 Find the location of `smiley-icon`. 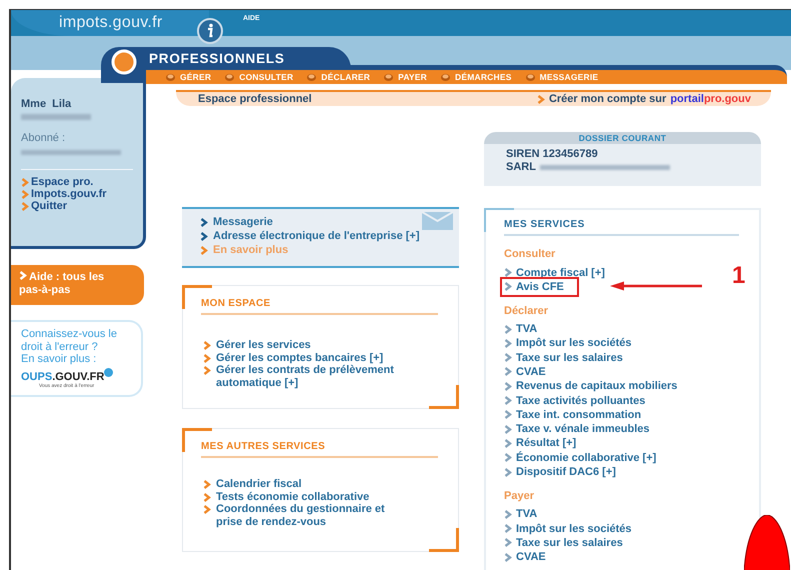

smiley-icon is located at coordinates (109, 372).